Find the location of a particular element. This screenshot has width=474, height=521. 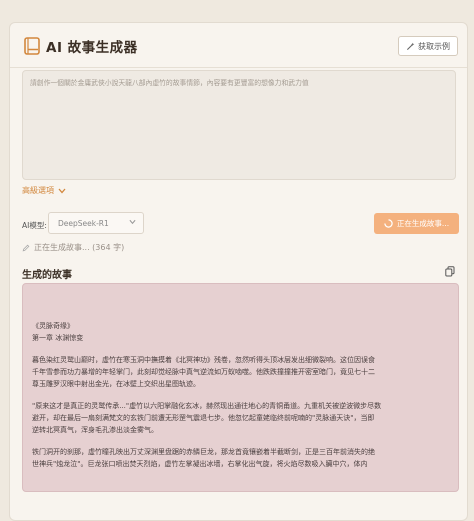

get-example-button: 获取示例 is located at coordinates (428, 46).